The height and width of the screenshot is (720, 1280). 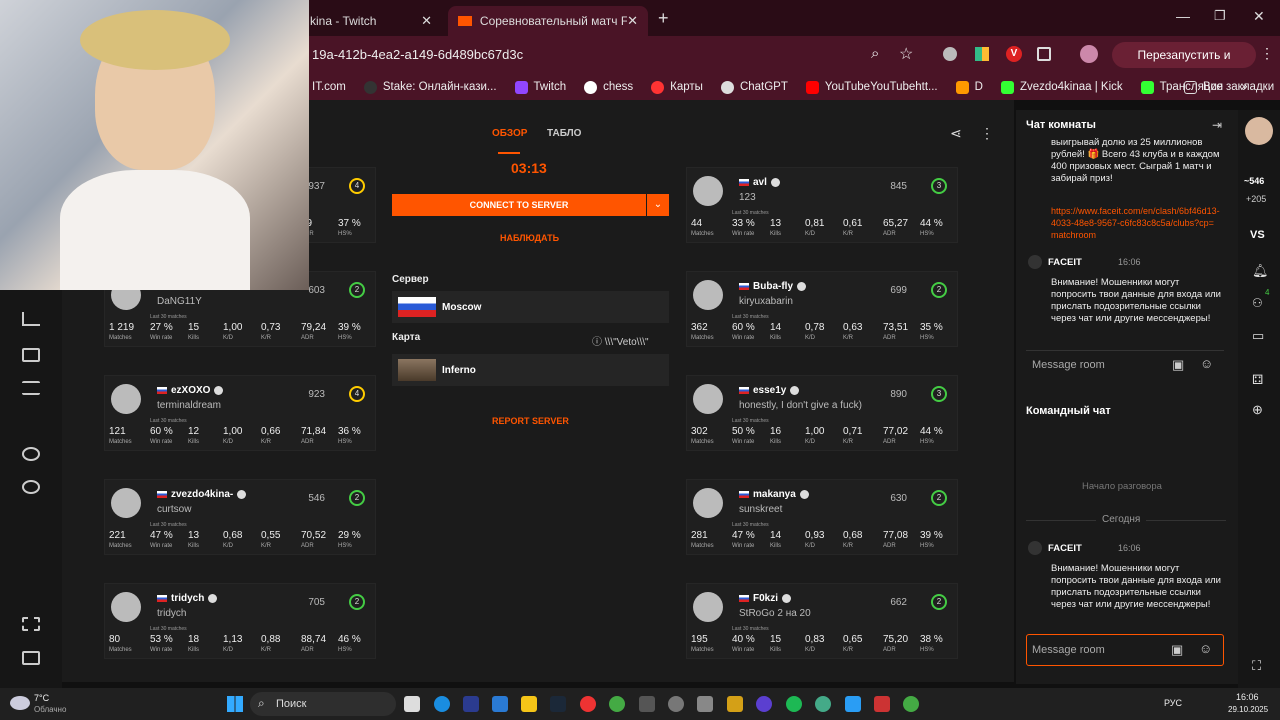 What do you see at coordinates (620, 340) in the screenshot?
I see `veto-info: ⓘ \\\"Veto\\\"` at bounding box center [620, 340].